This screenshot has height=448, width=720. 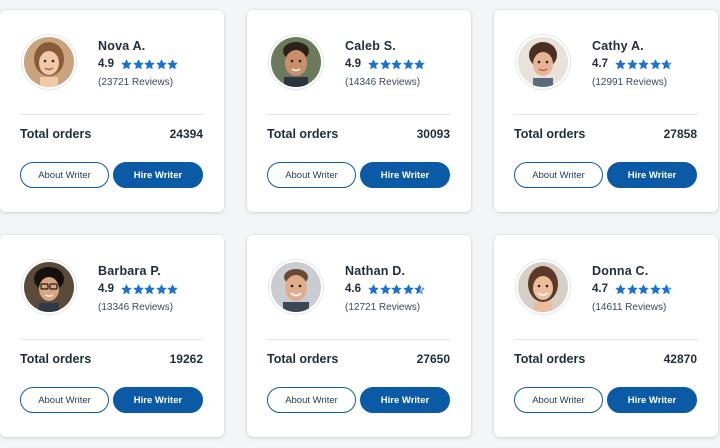 I want to click on writer-name: Nathan D., so click(x=375, y=271).